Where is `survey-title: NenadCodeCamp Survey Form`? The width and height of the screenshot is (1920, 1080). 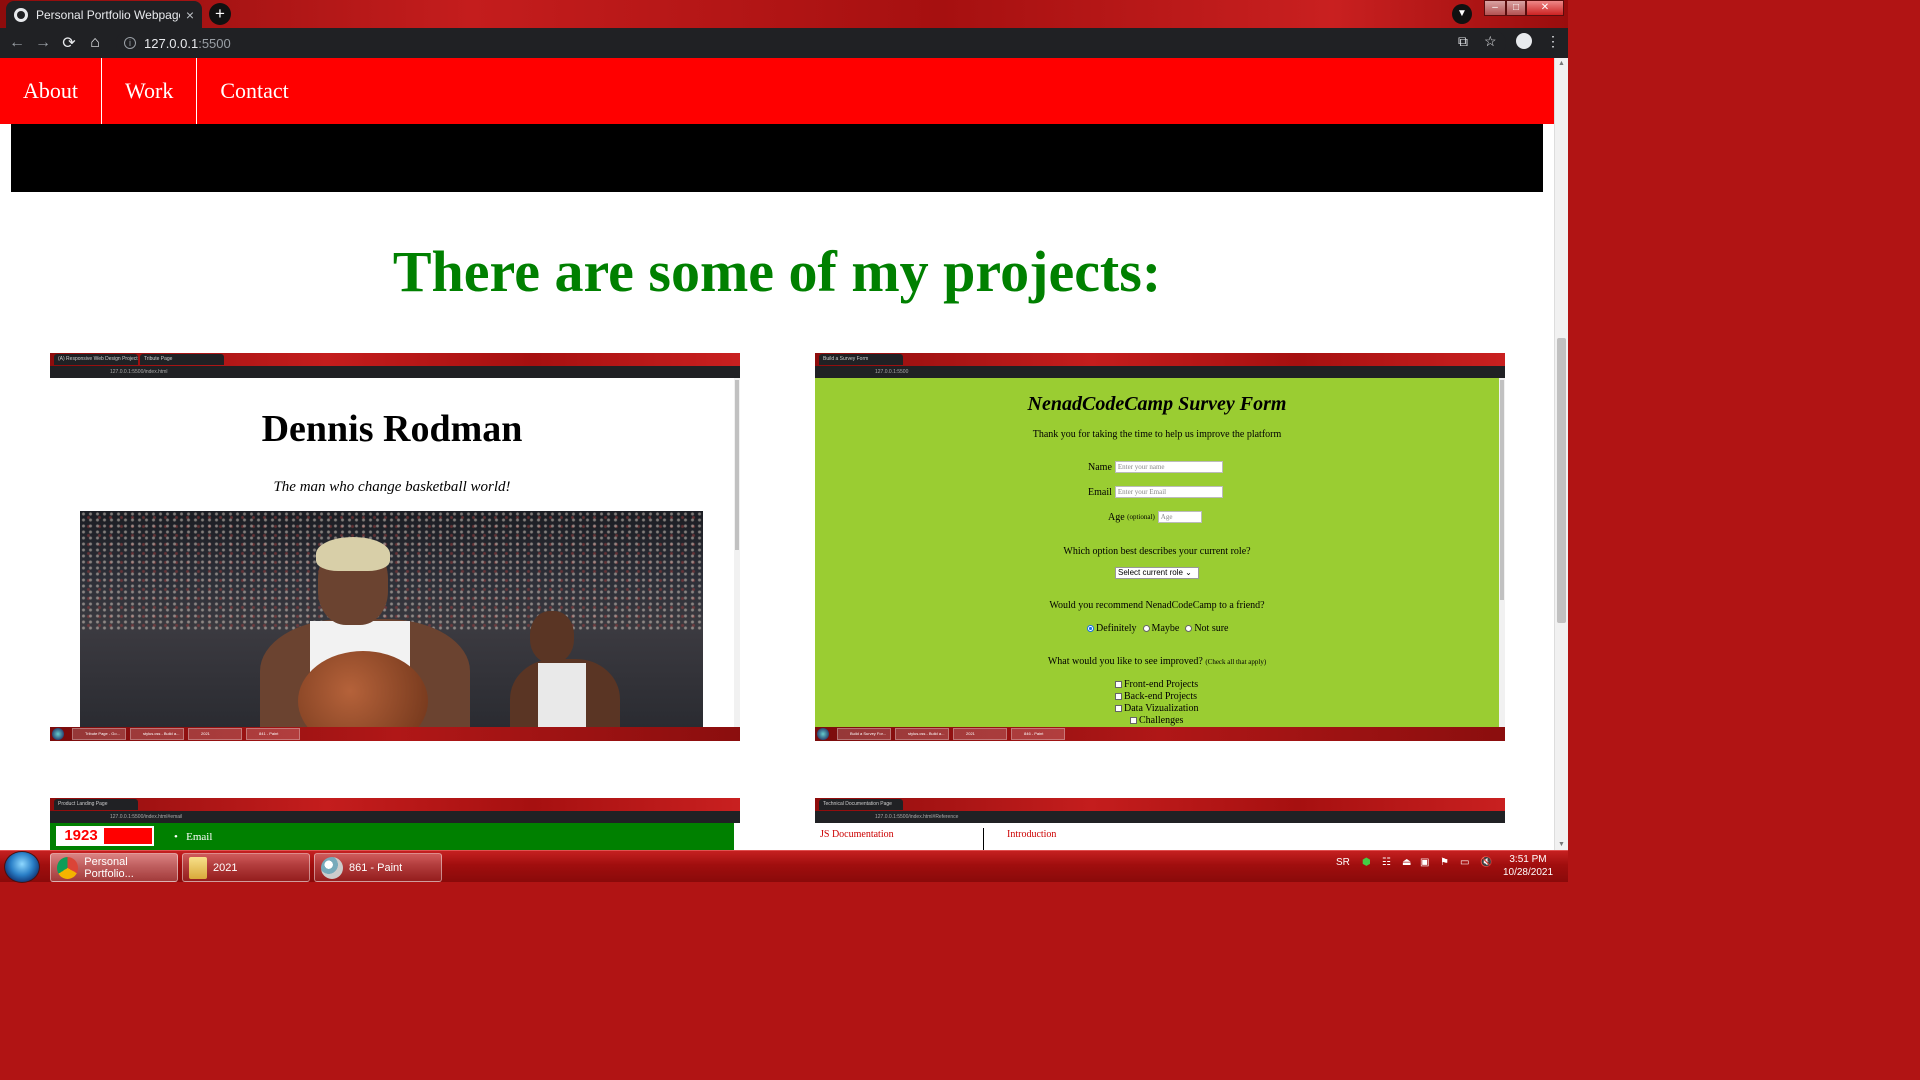
survey-title: NenadCodeCamp Survey Form is located at coordinates (1157, 404).